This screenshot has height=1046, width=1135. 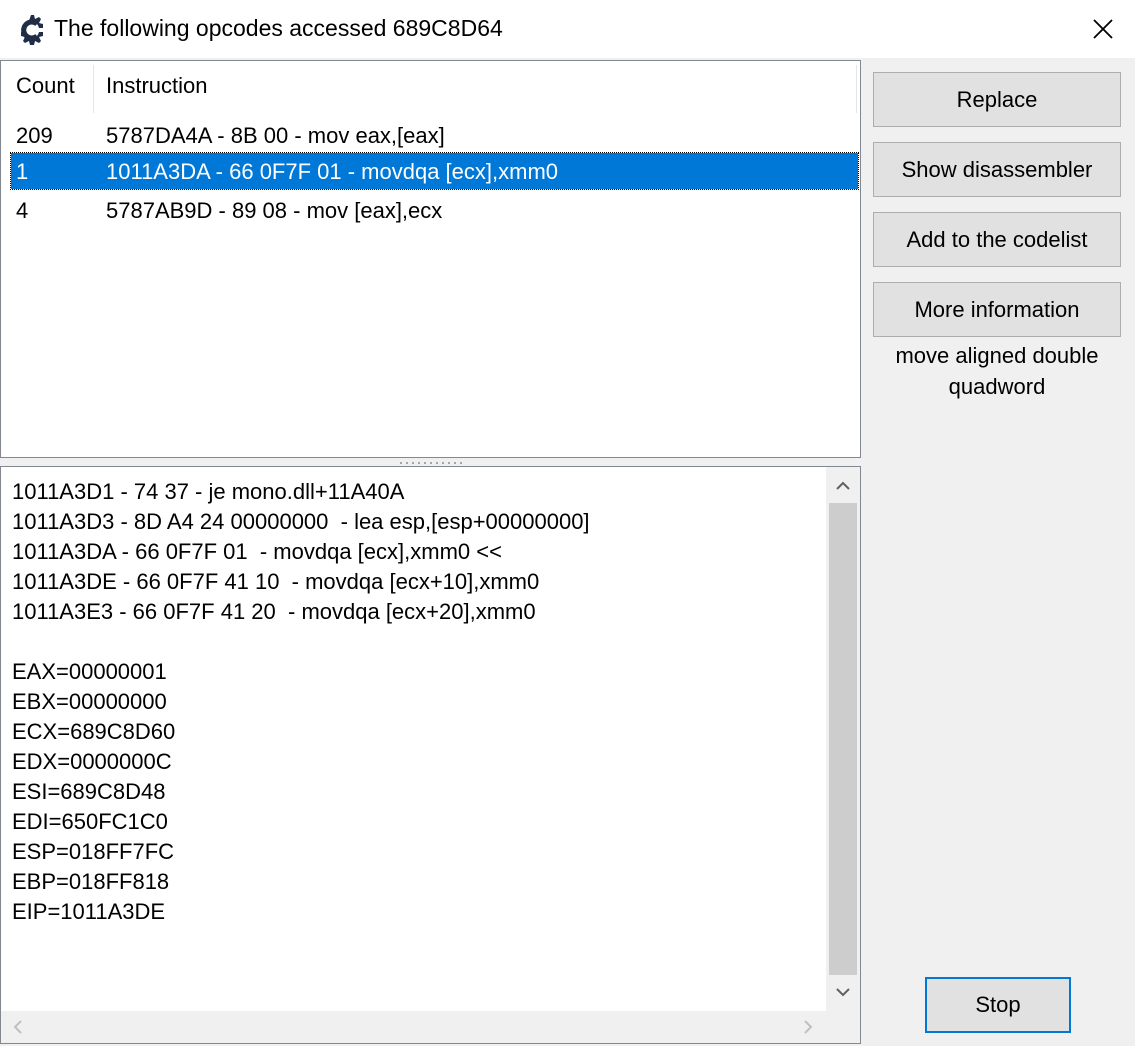 I want to click on disassembly-line: 1011A3D1 - 74 37 - je mono.dll+11A40A, so click(x=208, y=491).